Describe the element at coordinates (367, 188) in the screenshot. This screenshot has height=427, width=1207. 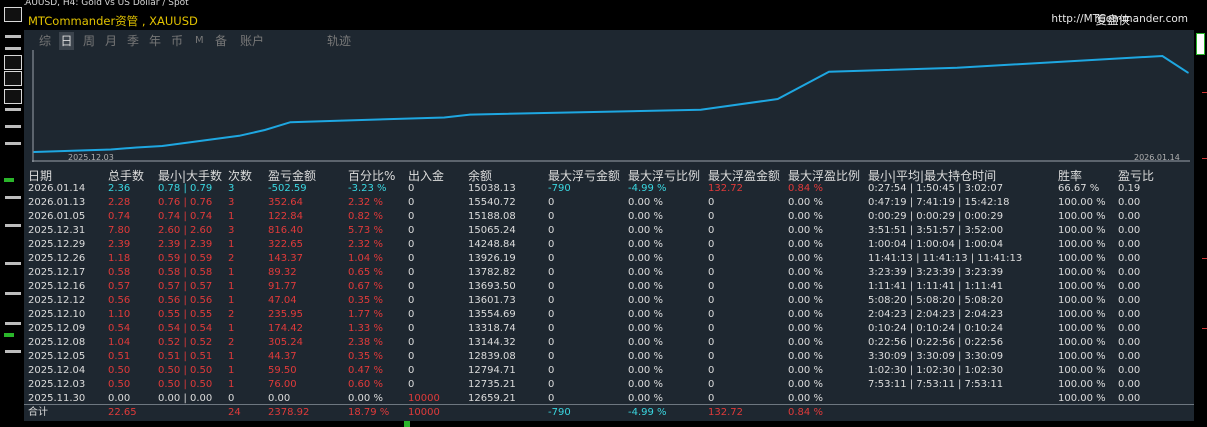
I see `cell-pnl-percent: -3.23 %` at that location.